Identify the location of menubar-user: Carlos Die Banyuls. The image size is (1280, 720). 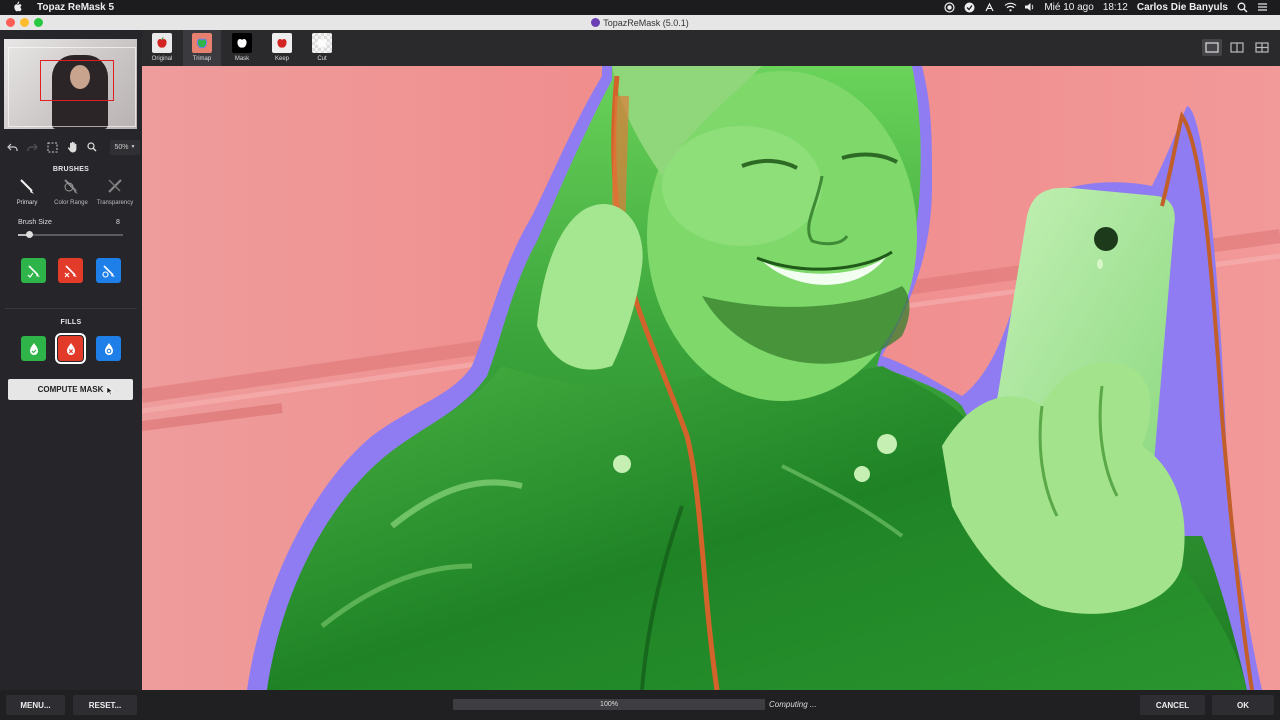
(1182, 7).